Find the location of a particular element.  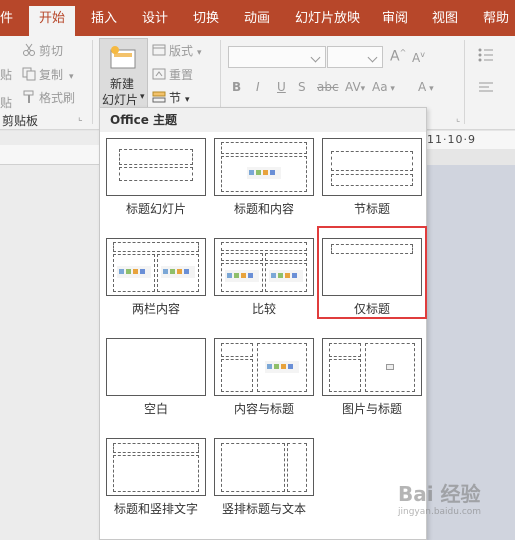

shadow-button: S is located at coordinates (302, 87).